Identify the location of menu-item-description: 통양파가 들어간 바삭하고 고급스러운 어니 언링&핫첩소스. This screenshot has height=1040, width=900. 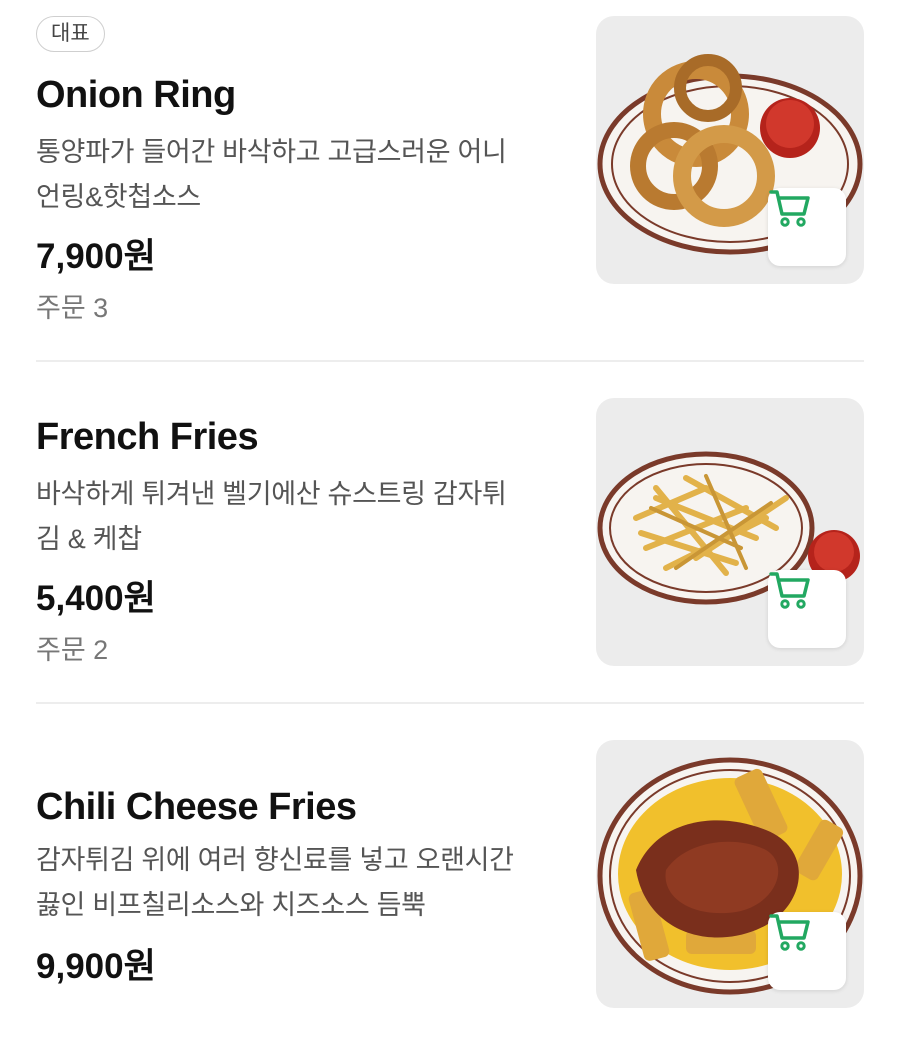
(301, 175).